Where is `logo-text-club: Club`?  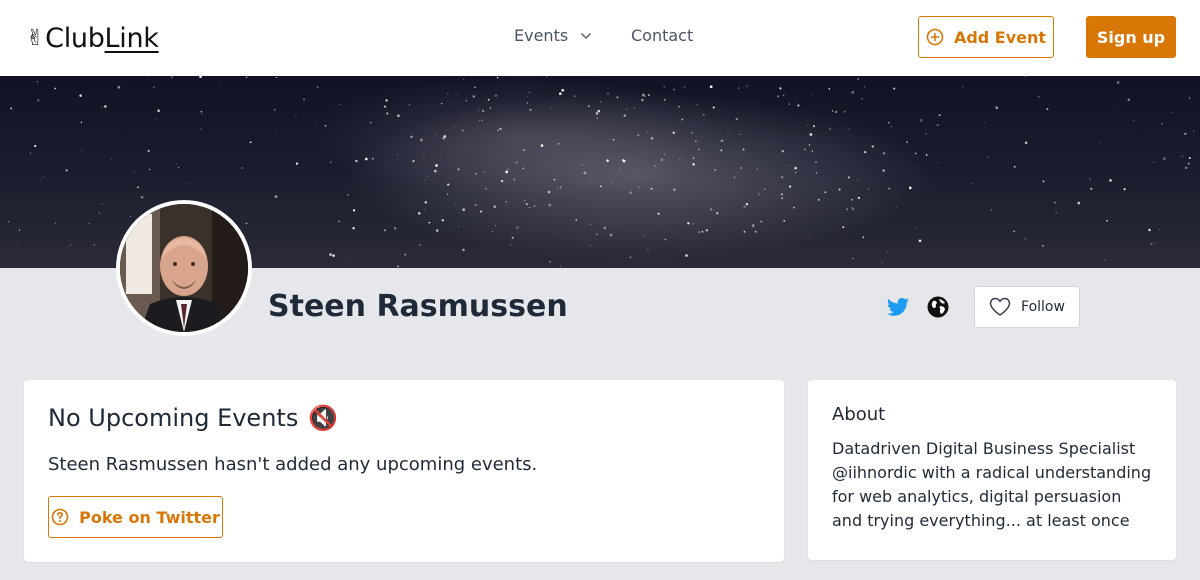
logo-text-club: Club is located at coordinates (75, 38).